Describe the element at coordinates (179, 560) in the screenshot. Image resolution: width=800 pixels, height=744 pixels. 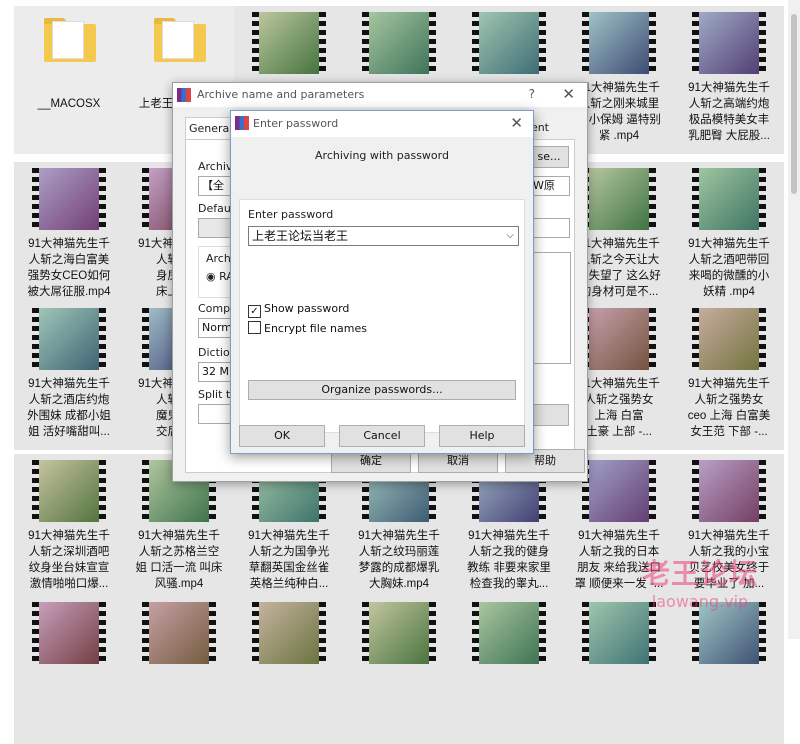
I see `file-name-label: 91大神猫先生千 人斩之苏格兰空 姐 口活一流 叫床 风骚.mp4` at that location.